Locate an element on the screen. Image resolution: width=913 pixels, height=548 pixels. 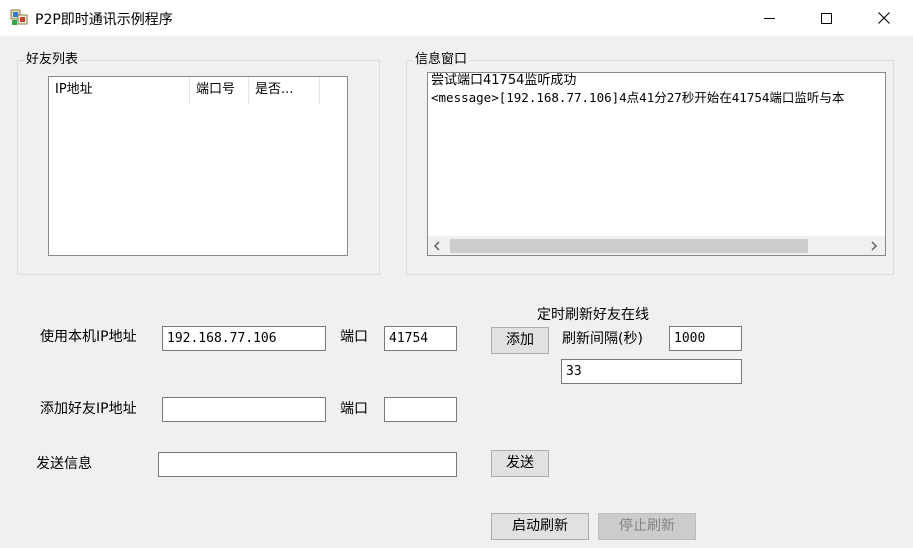
local-ip-label: 使用本机IP地址 is located at coordinates (88, 337).